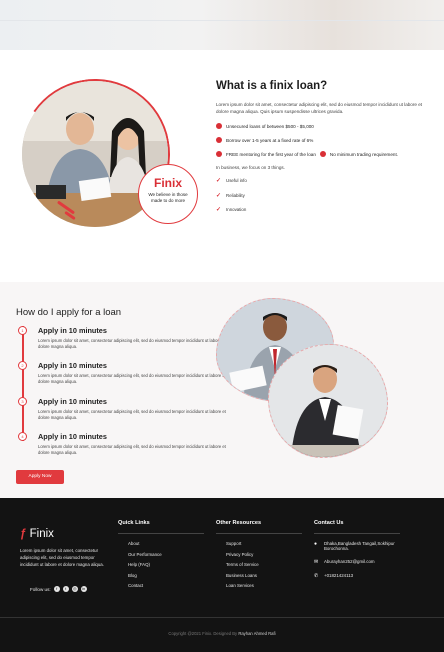  I want to click on footer-divider, so click(222, 617).